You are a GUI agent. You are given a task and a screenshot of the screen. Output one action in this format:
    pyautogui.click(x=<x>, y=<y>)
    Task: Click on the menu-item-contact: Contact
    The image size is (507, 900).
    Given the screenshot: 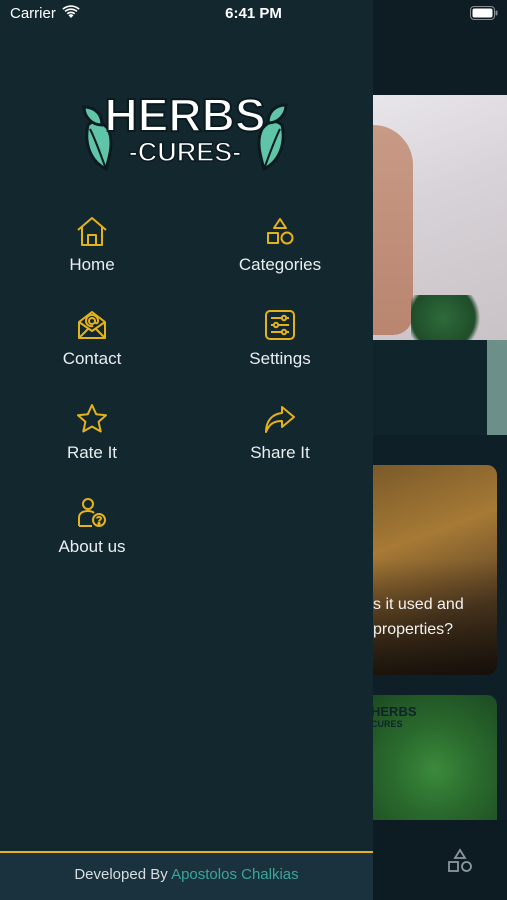 What is the action you would take?
    pyautogui.click(x=92, y=343)
    